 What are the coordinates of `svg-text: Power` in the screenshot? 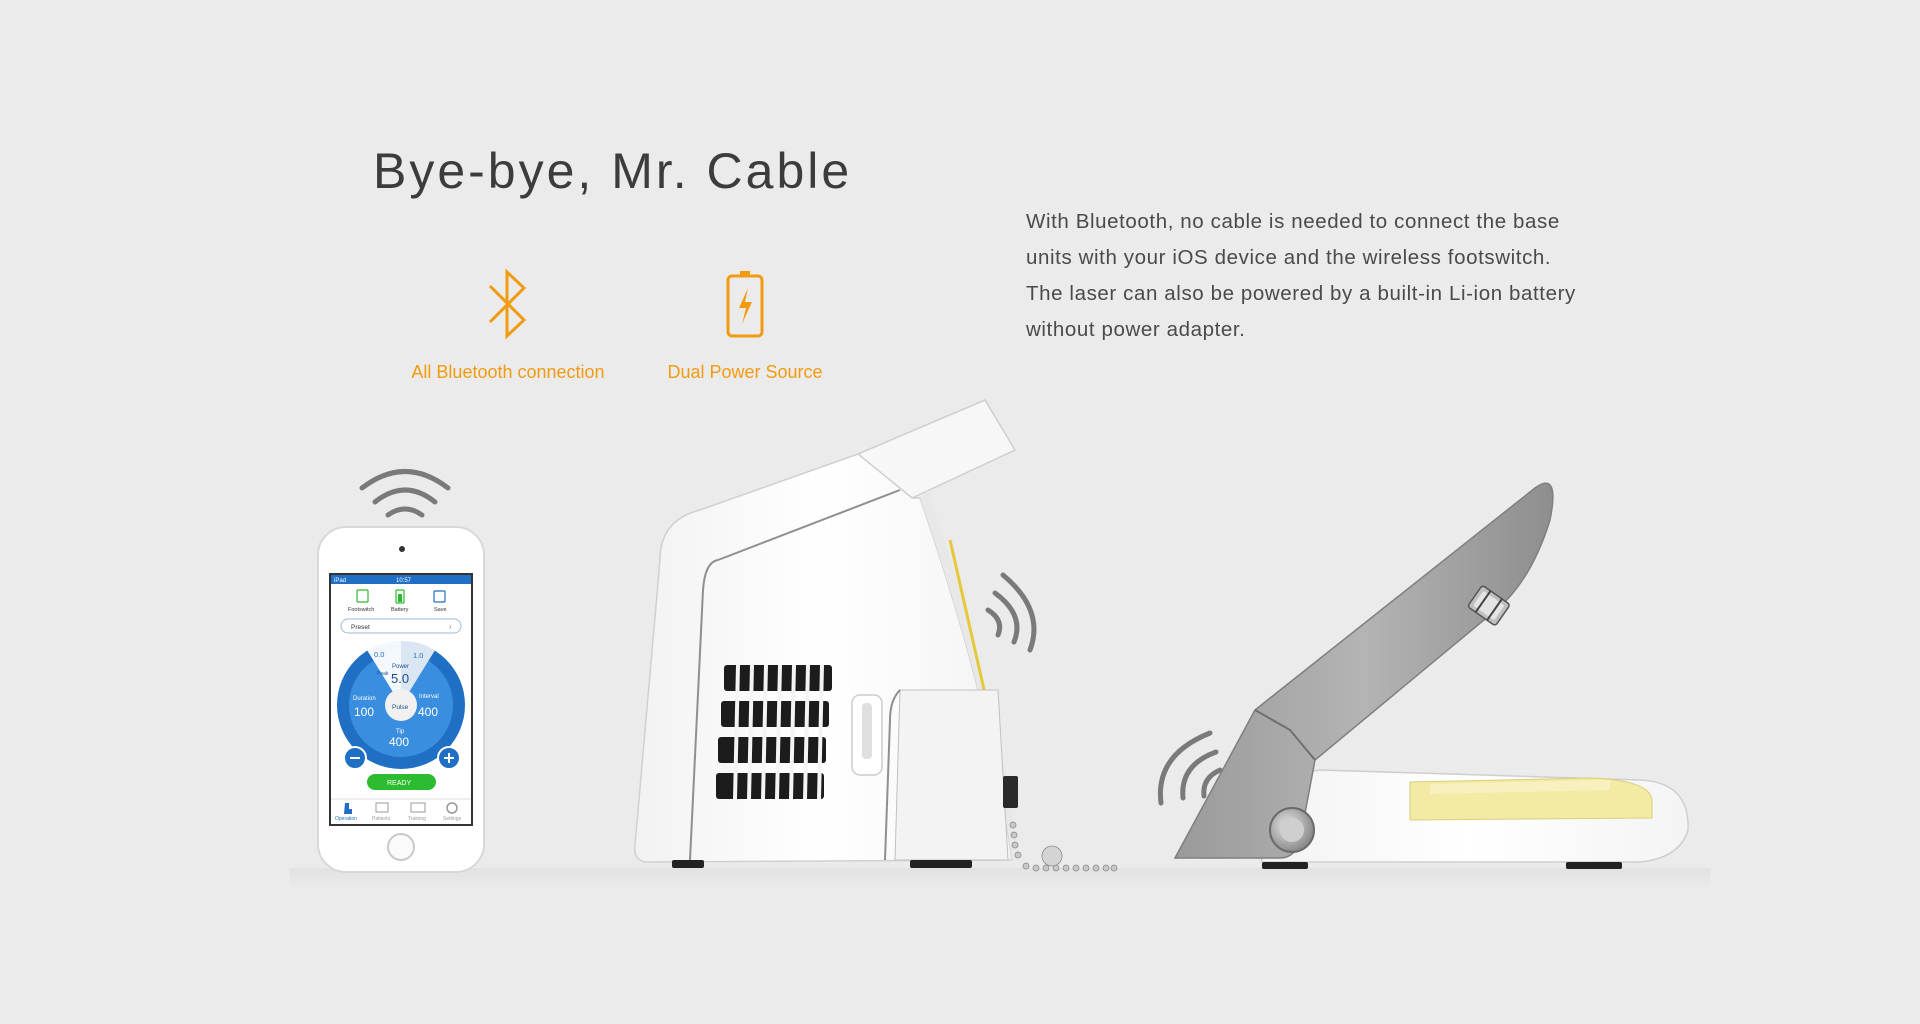 It's located at (400, 667).